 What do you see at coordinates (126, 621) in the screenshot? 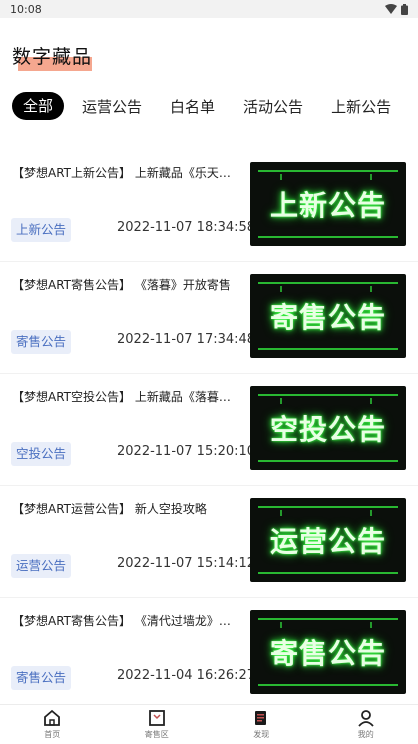
I see `item-title: 【梦想ART寄售公告】 《清代过墙龙》开放寄售` at bounding box center [126, 621].